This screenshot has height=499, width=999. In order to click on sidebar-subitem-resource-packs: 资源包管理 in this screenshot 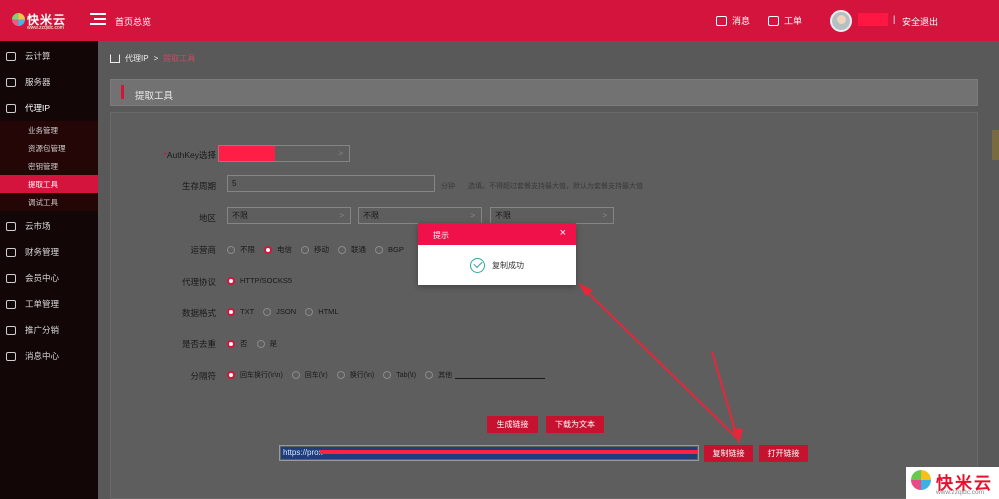, I will do `click(49, 148)`.